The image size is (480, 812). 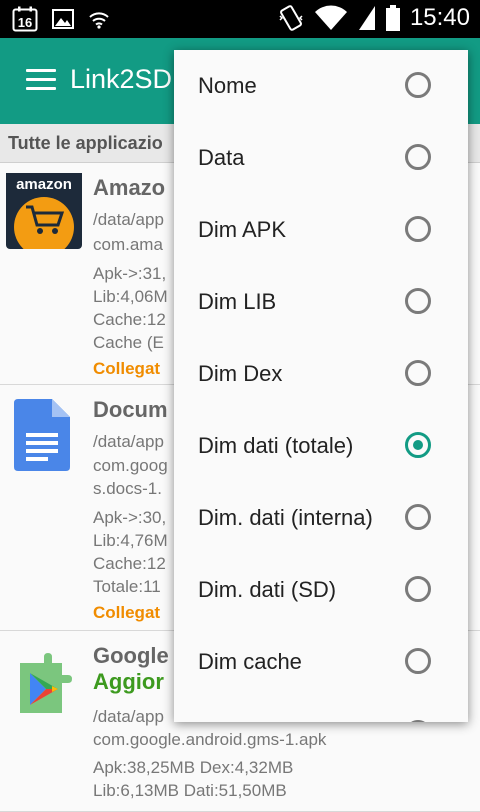 I want to click on wifi-icon, so click(x=99, y=20).